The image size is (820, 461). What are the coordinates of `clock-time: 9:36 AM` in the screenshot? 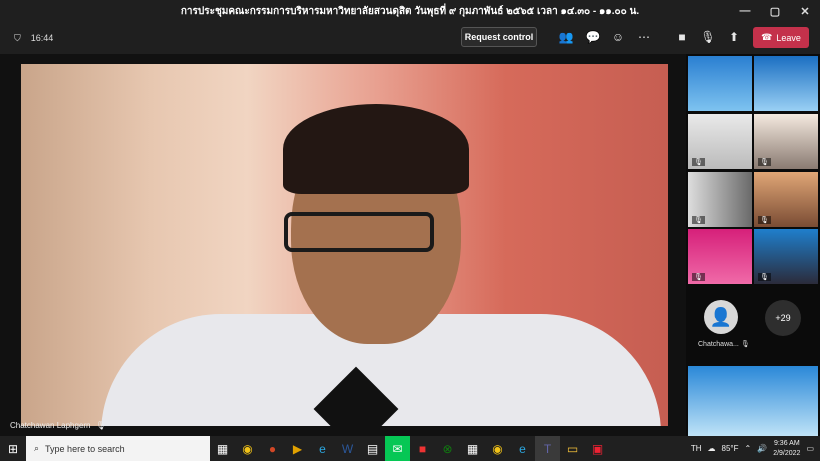 It's located at (786, 443).